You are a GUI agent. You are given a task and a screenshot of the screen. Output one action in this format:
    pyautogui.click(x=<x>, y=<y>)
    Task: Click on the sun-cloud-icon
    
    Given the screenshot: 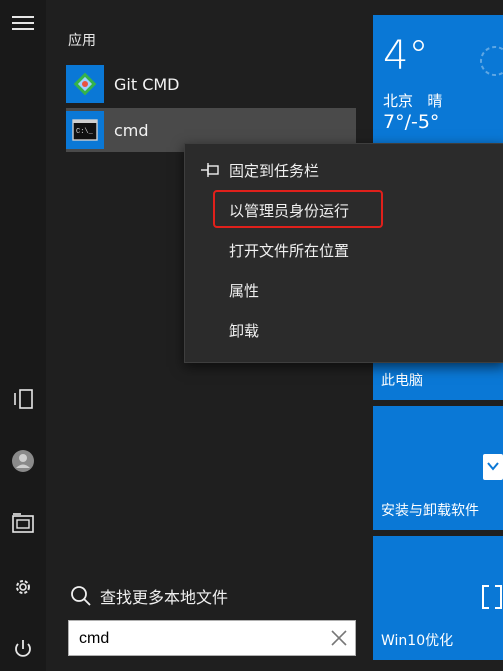 What is the action you would take?
    pyautogui.click(x=486, y=67)
    